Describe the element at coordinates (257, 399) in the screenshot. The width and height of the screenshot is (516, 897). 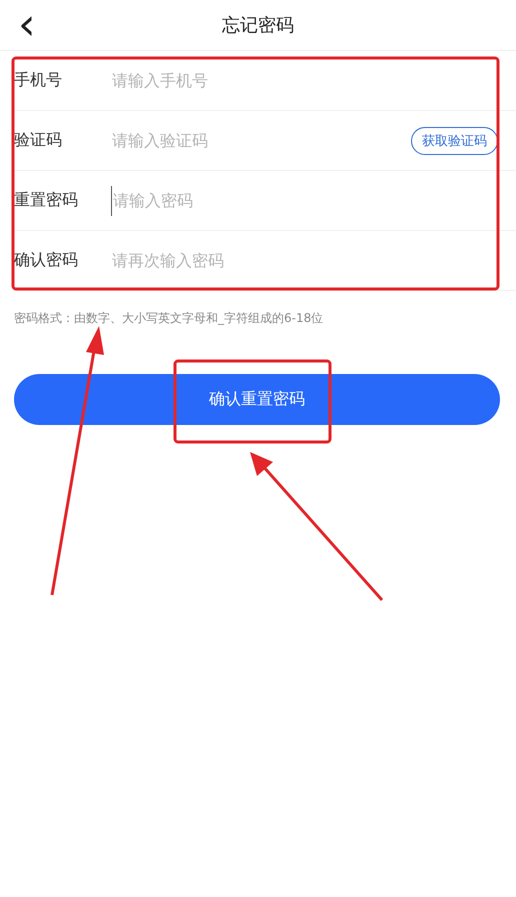
I see `confirm-reset-button: 确认重置密码` at that location.